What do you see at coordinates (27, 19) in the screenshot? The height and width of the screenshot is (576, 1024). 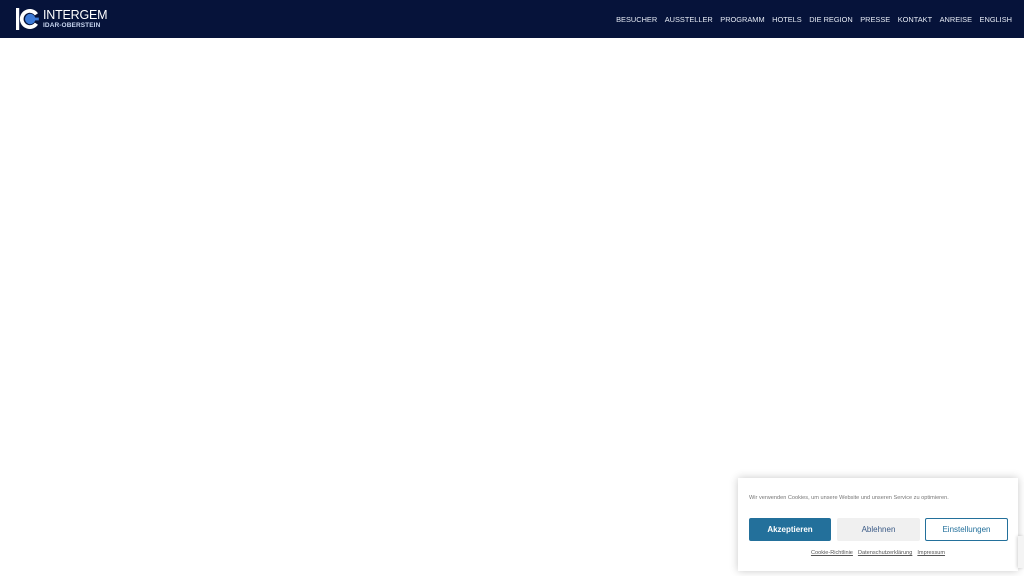 I see `intergem-logo-icon` at bounding box center [27, 19].